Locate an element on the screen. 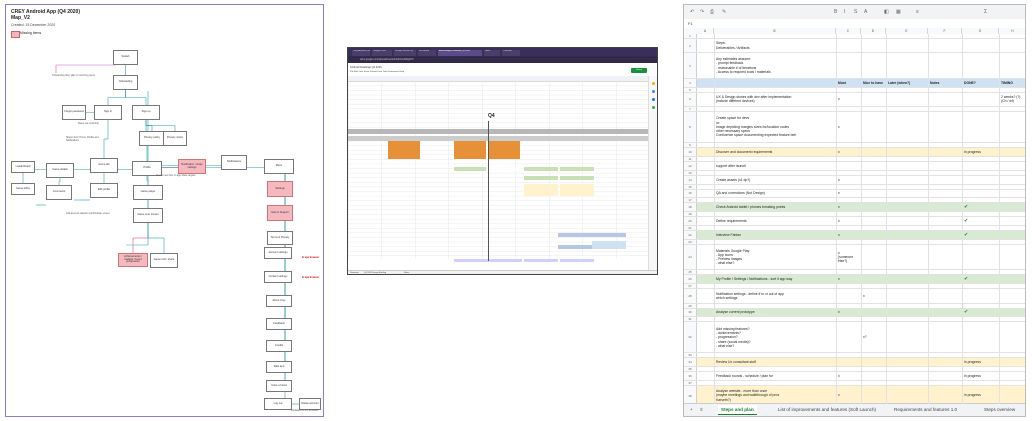  sheet-toolbar: ↶ ↷ ⎙ ✎ B I S A ◧ ▦ ≡ Σ is located at coordinates (854, 12).